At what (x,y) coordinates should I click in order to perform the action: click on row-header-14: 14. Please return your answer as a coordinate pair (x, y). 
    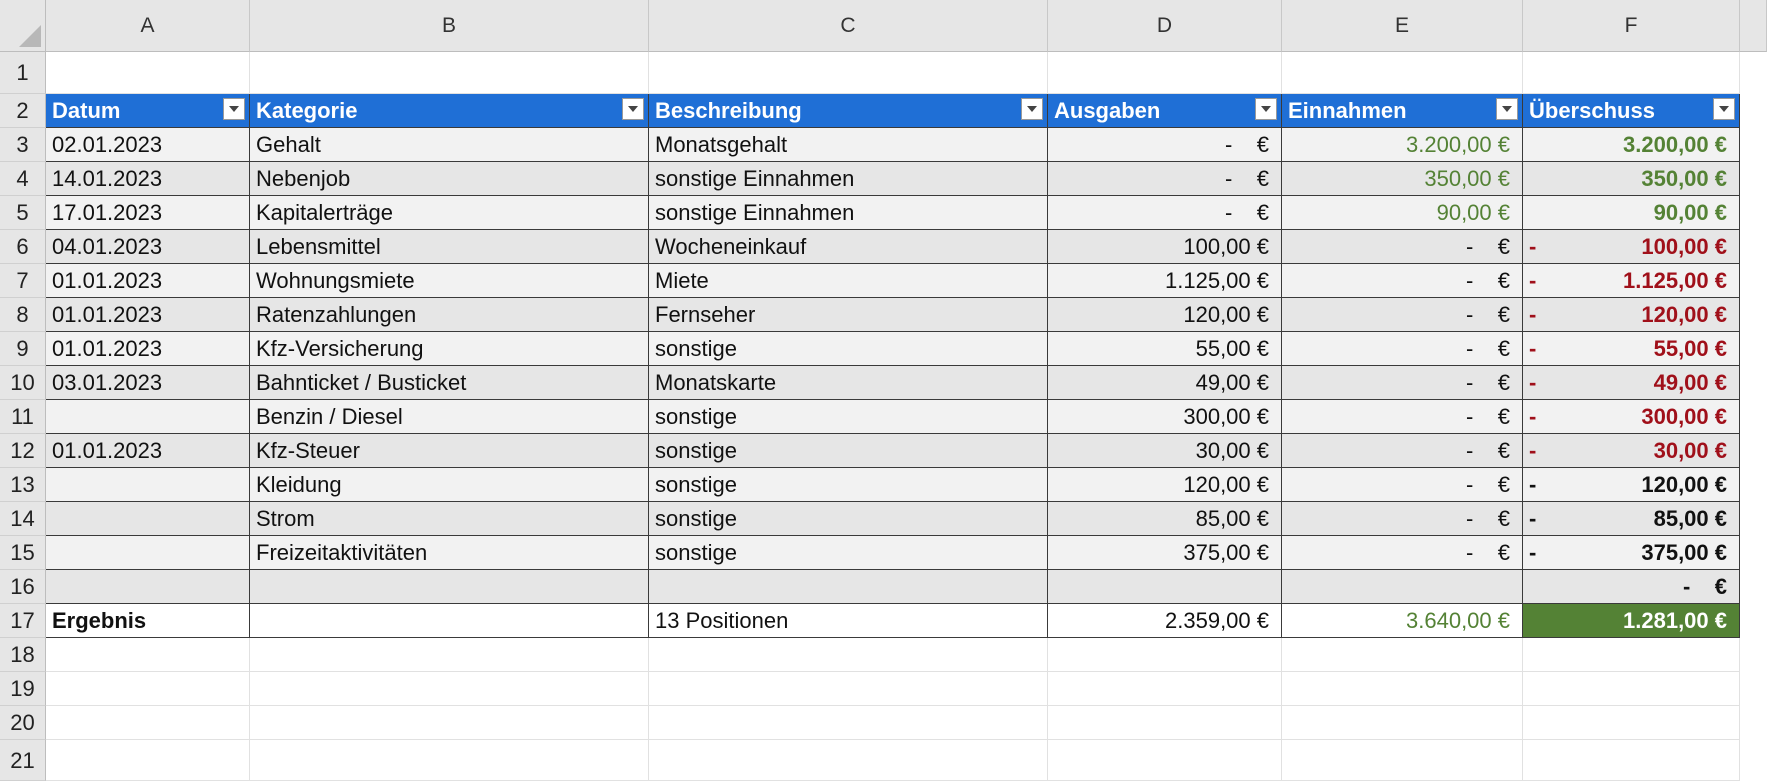
    Looking at the image, I should click on (23, 519).